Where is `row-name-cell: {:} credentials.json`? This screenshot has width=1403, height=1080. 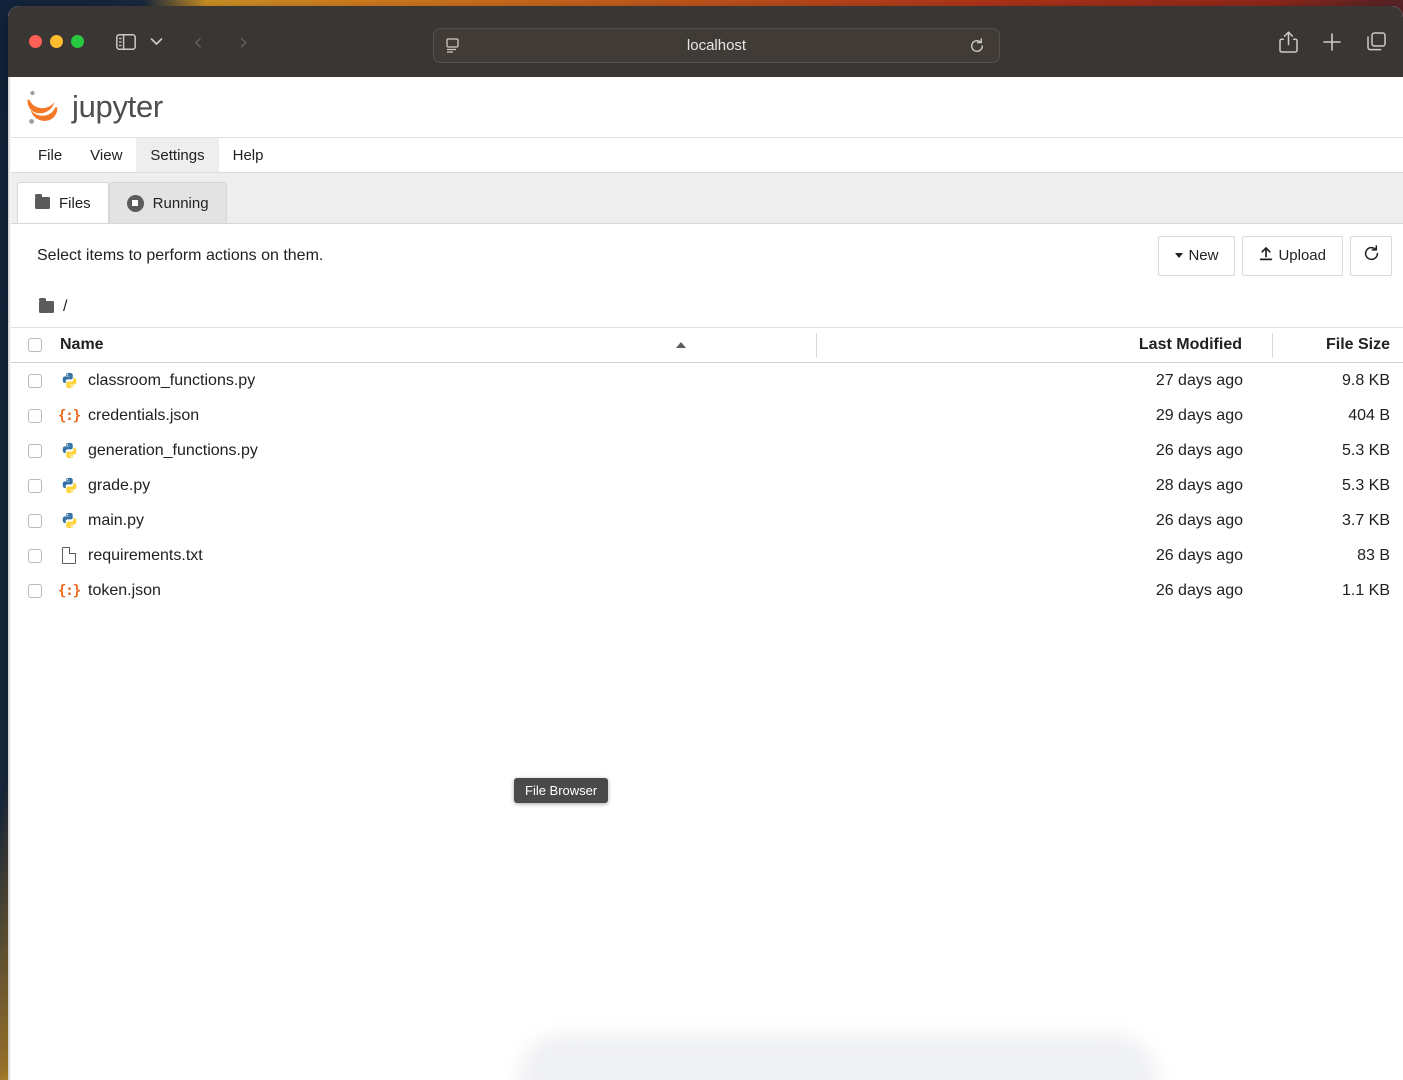
row-name-cell: {:} credentials.json is located at coordinates (429, 416).